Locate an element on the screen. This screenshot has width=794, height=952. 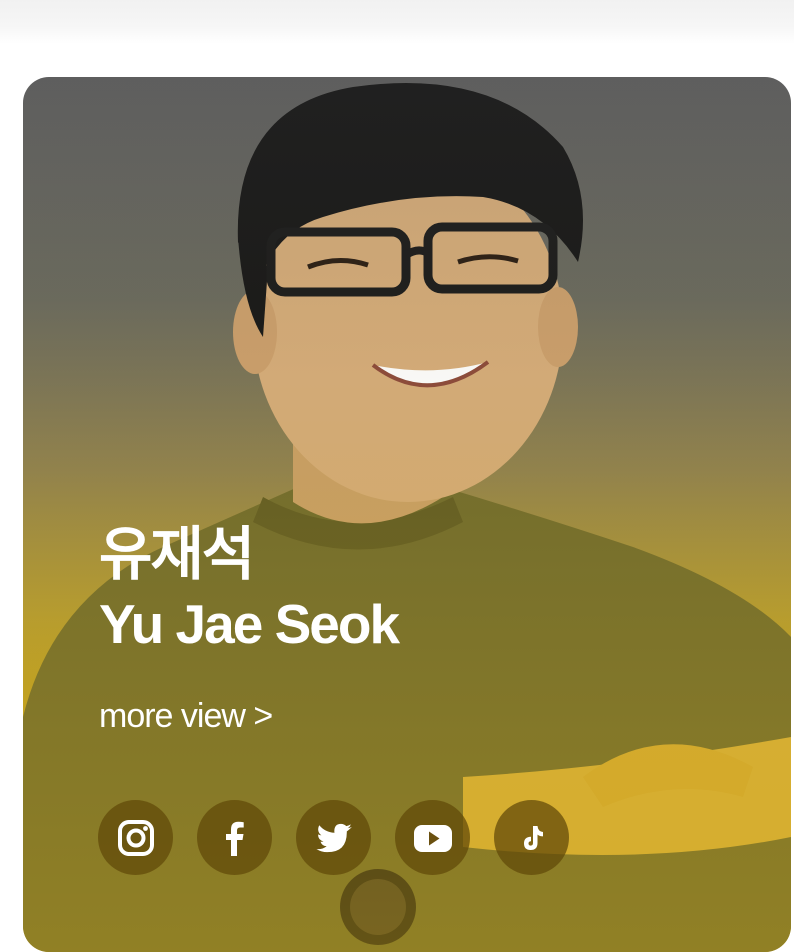
profile-name-korean: 유재석 is located at coordinates (177, 554).